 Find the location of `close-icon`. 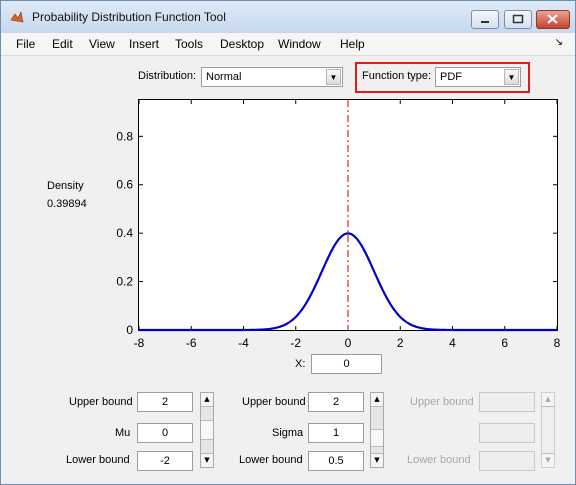

close-icon is located at coordinates (552, 19).